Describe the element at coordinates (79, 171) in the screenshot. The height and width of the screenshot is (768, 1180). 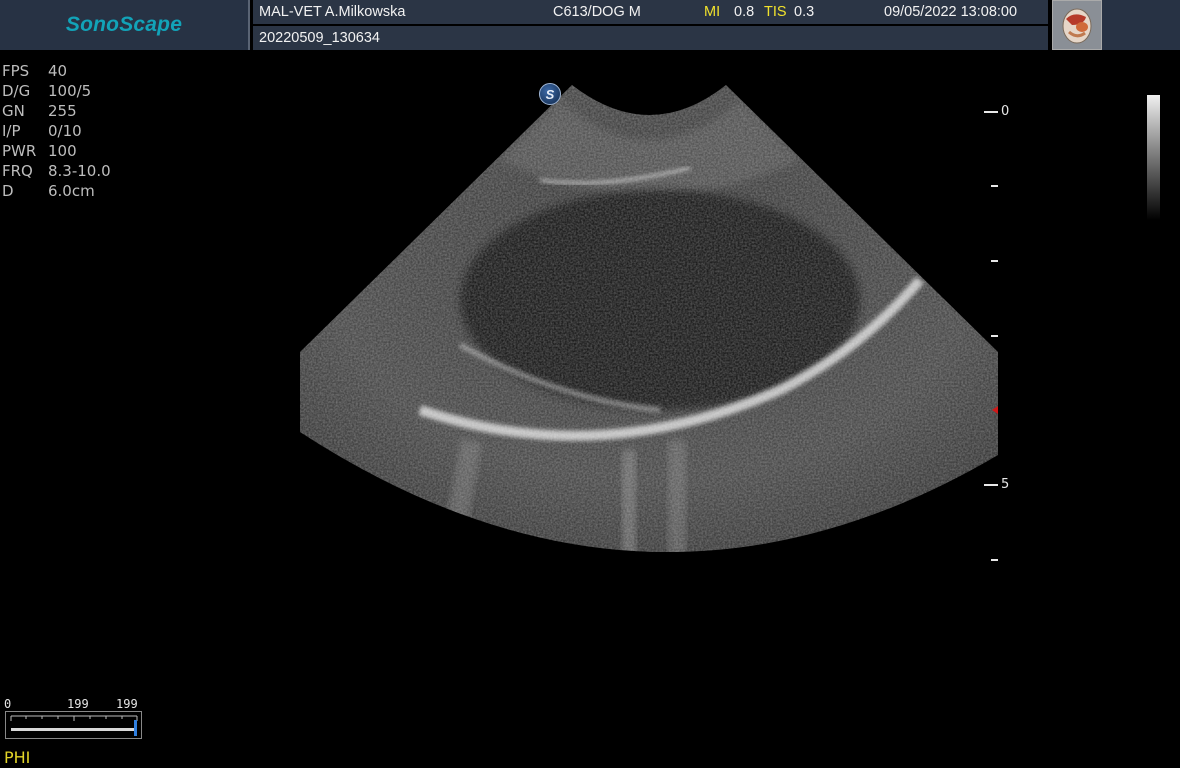
I see `param-value: 8.3-10.0` at that location.